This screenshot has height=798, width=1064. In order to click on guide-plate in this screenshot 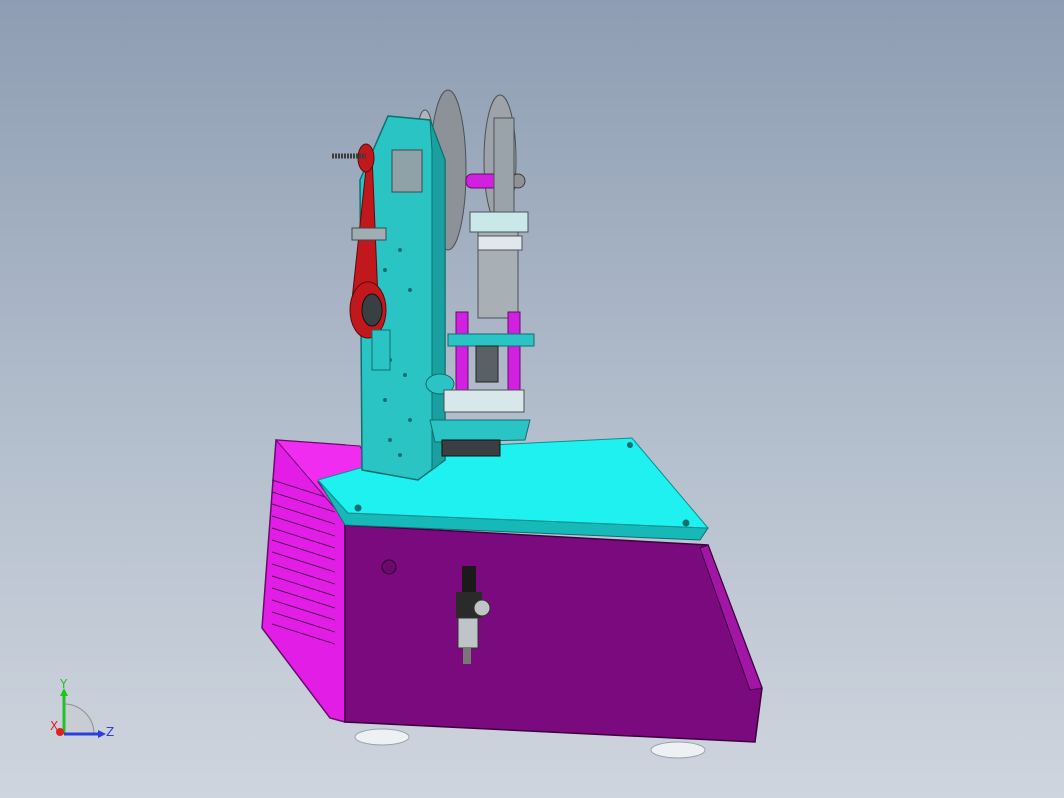, I will do `click(491, 340)`.